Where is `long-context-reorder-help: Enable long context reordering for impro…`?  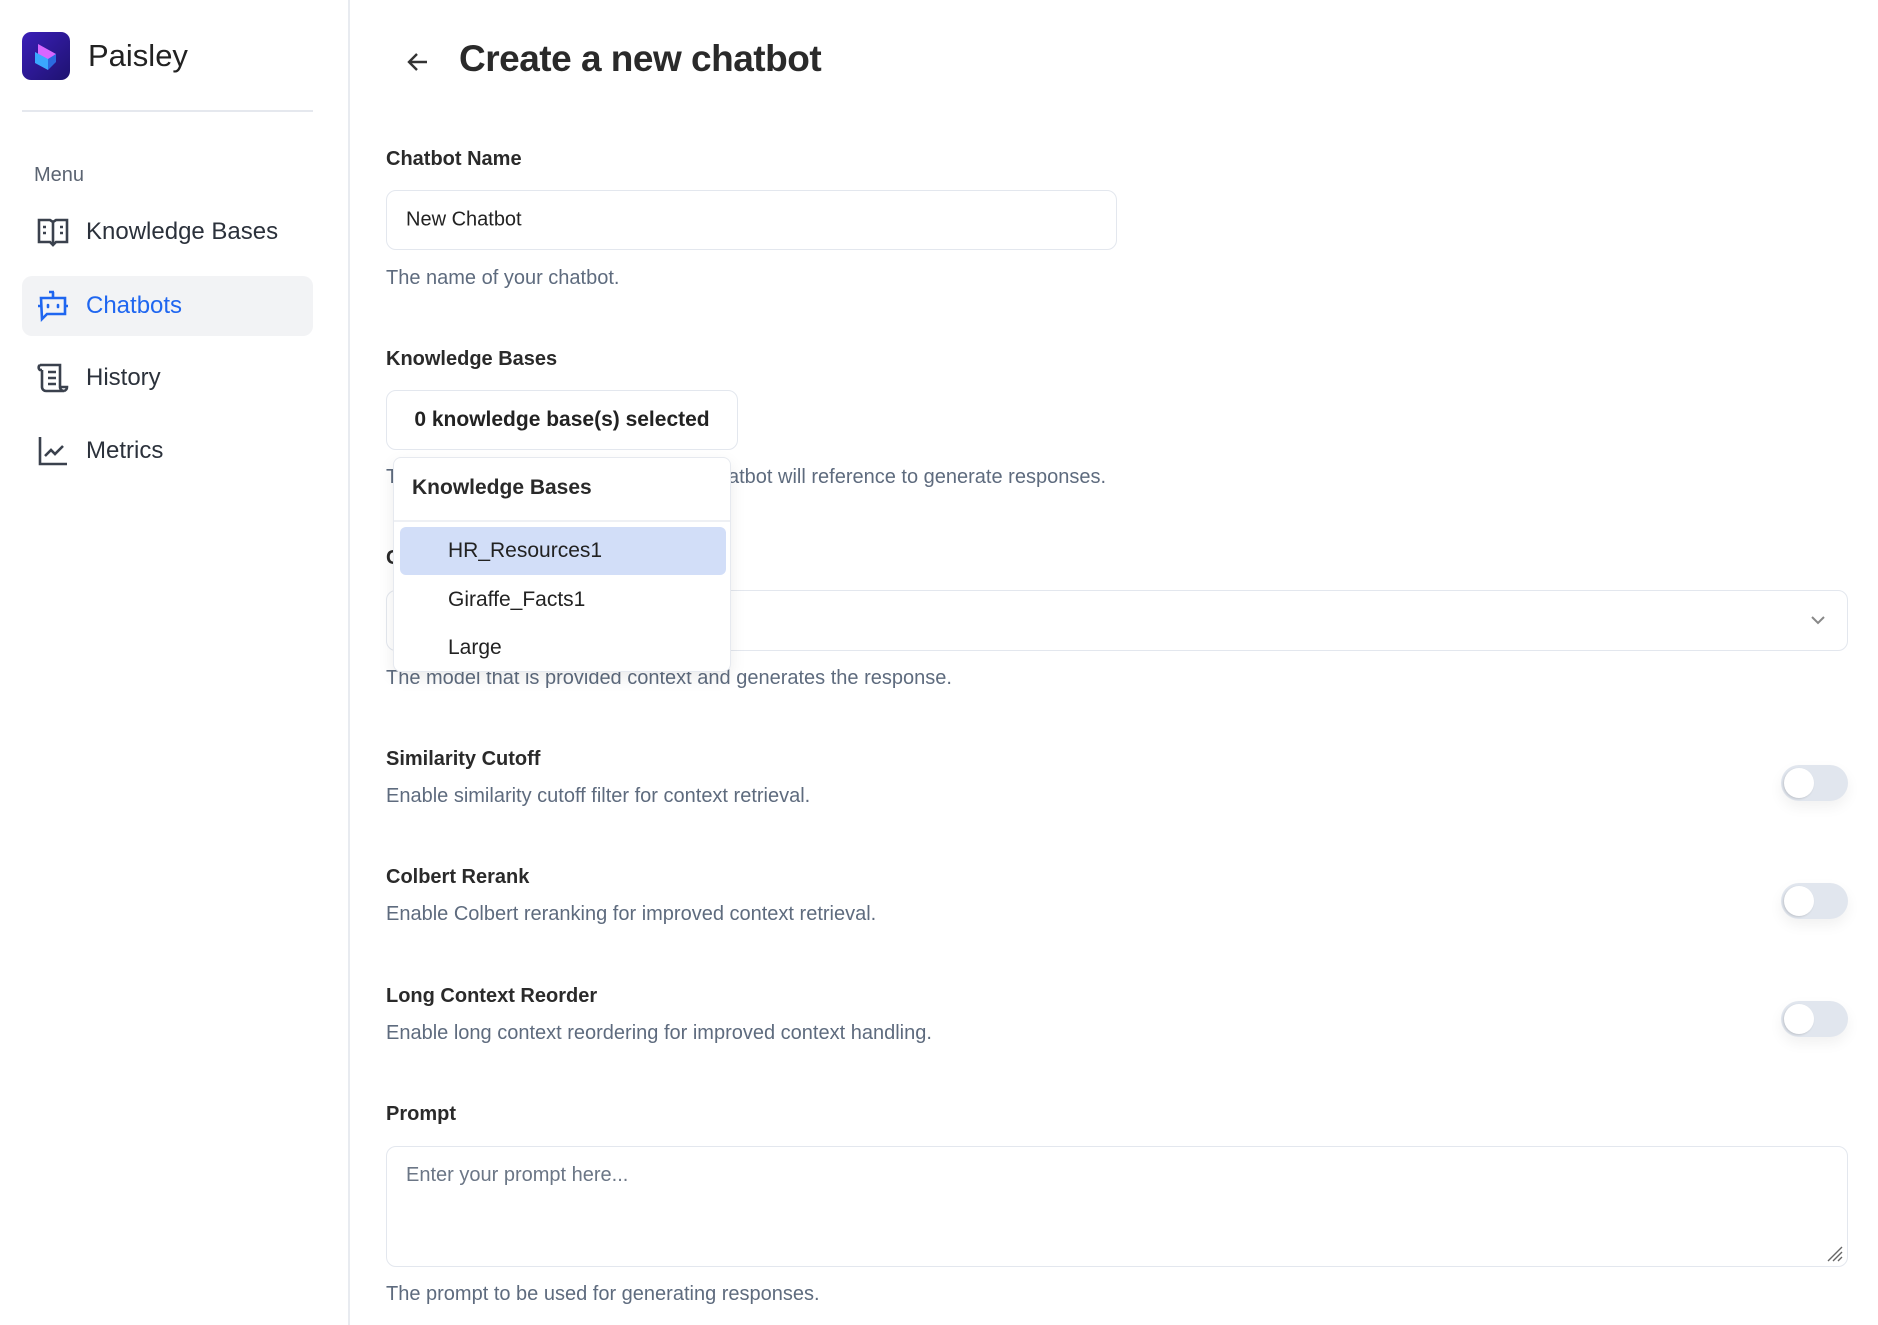 long-context-reorder-help: Enable long context reordering for impro… is located at coordinates (659, 1033).